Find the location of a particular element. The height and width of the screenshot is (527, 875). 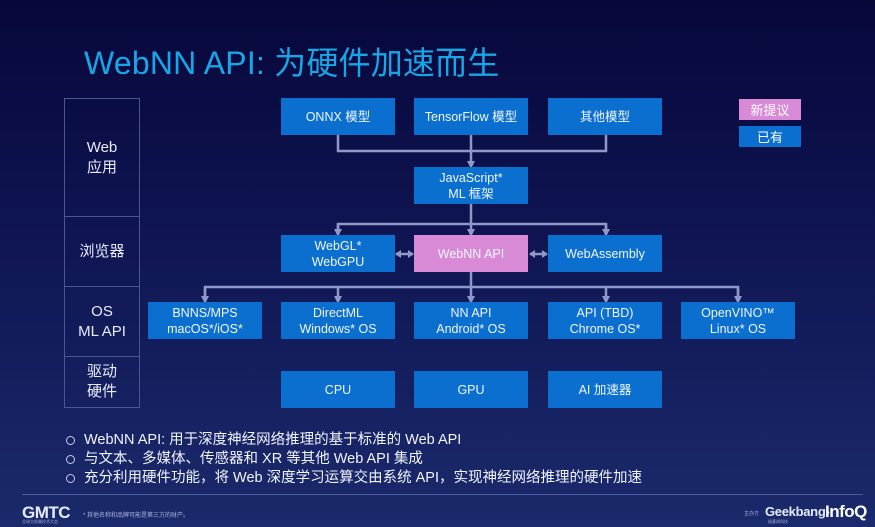

layer-browser: 浏览器 is located at coordinates (102, 252).